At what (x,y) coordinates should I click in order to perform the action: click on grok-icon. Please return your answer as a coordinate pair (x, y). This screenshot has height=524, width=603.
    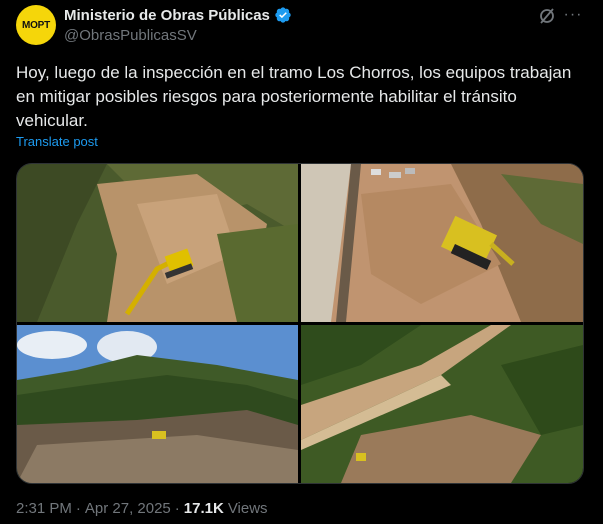
    Looking at the image, I should click on (547, 16).